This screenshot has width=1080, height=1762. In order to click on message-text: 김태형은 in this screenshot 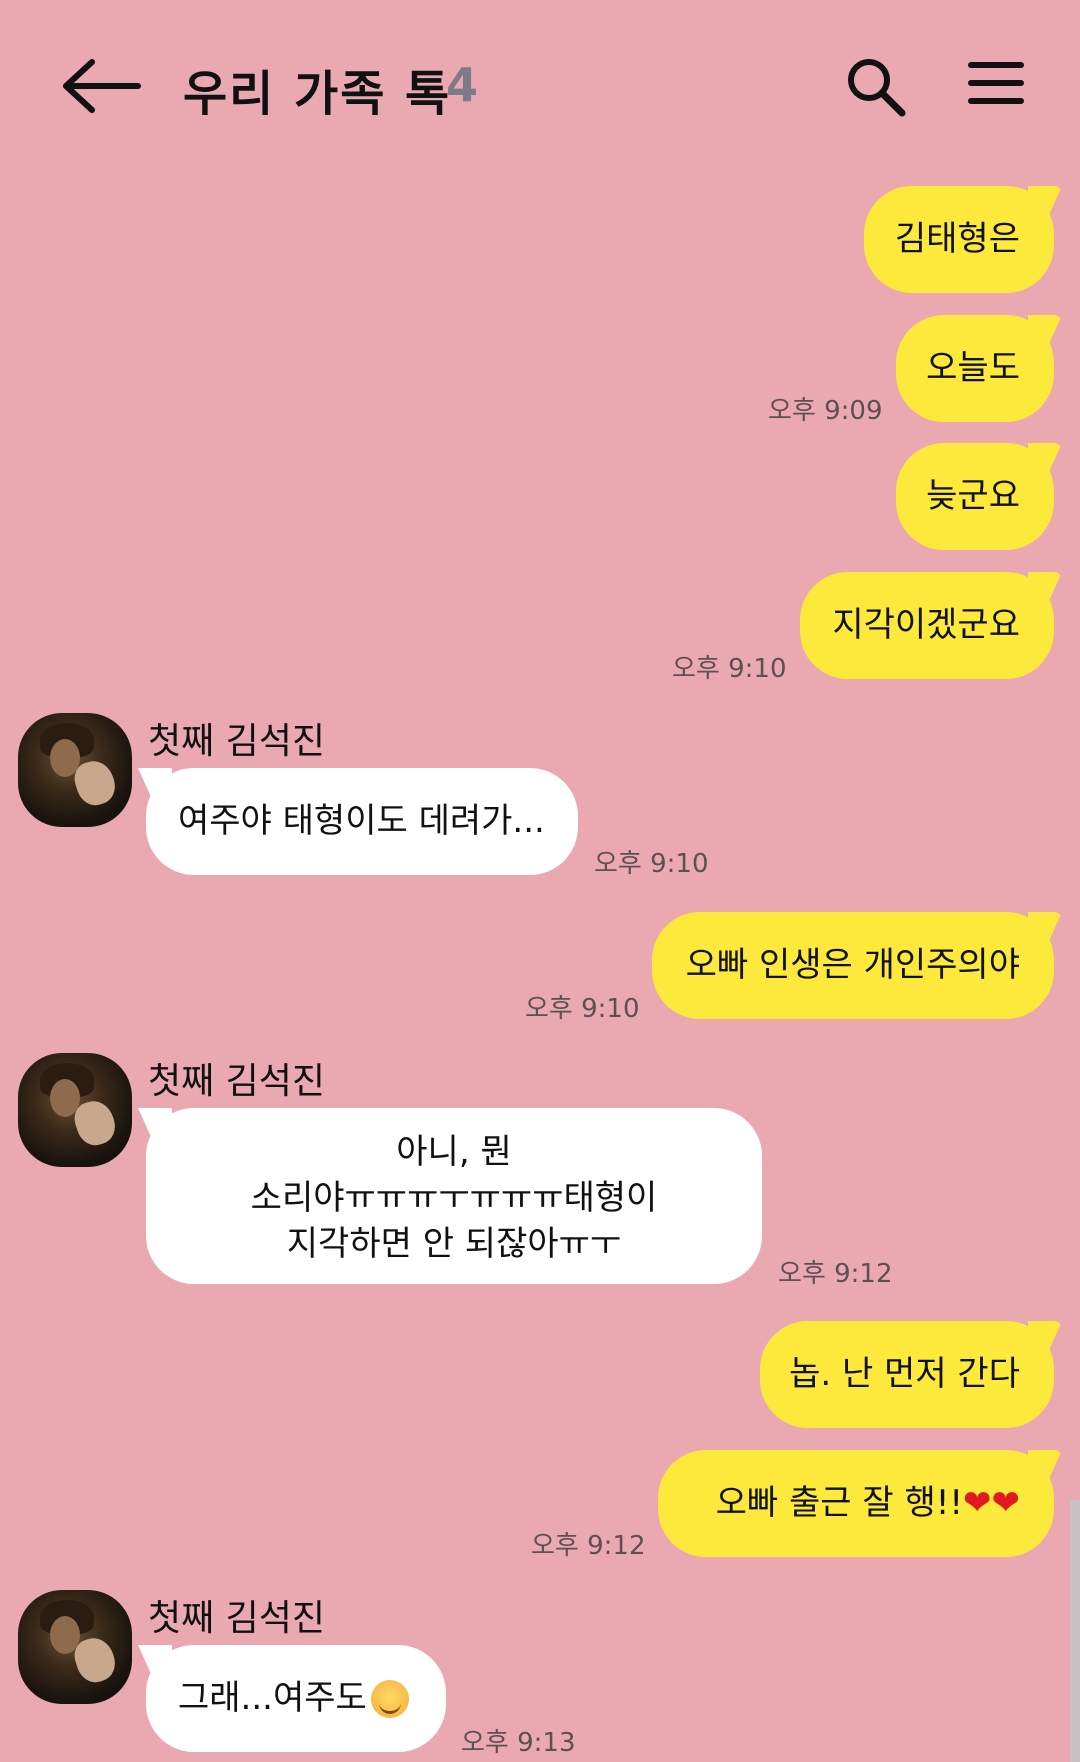, I will do `click(957, 238)`.